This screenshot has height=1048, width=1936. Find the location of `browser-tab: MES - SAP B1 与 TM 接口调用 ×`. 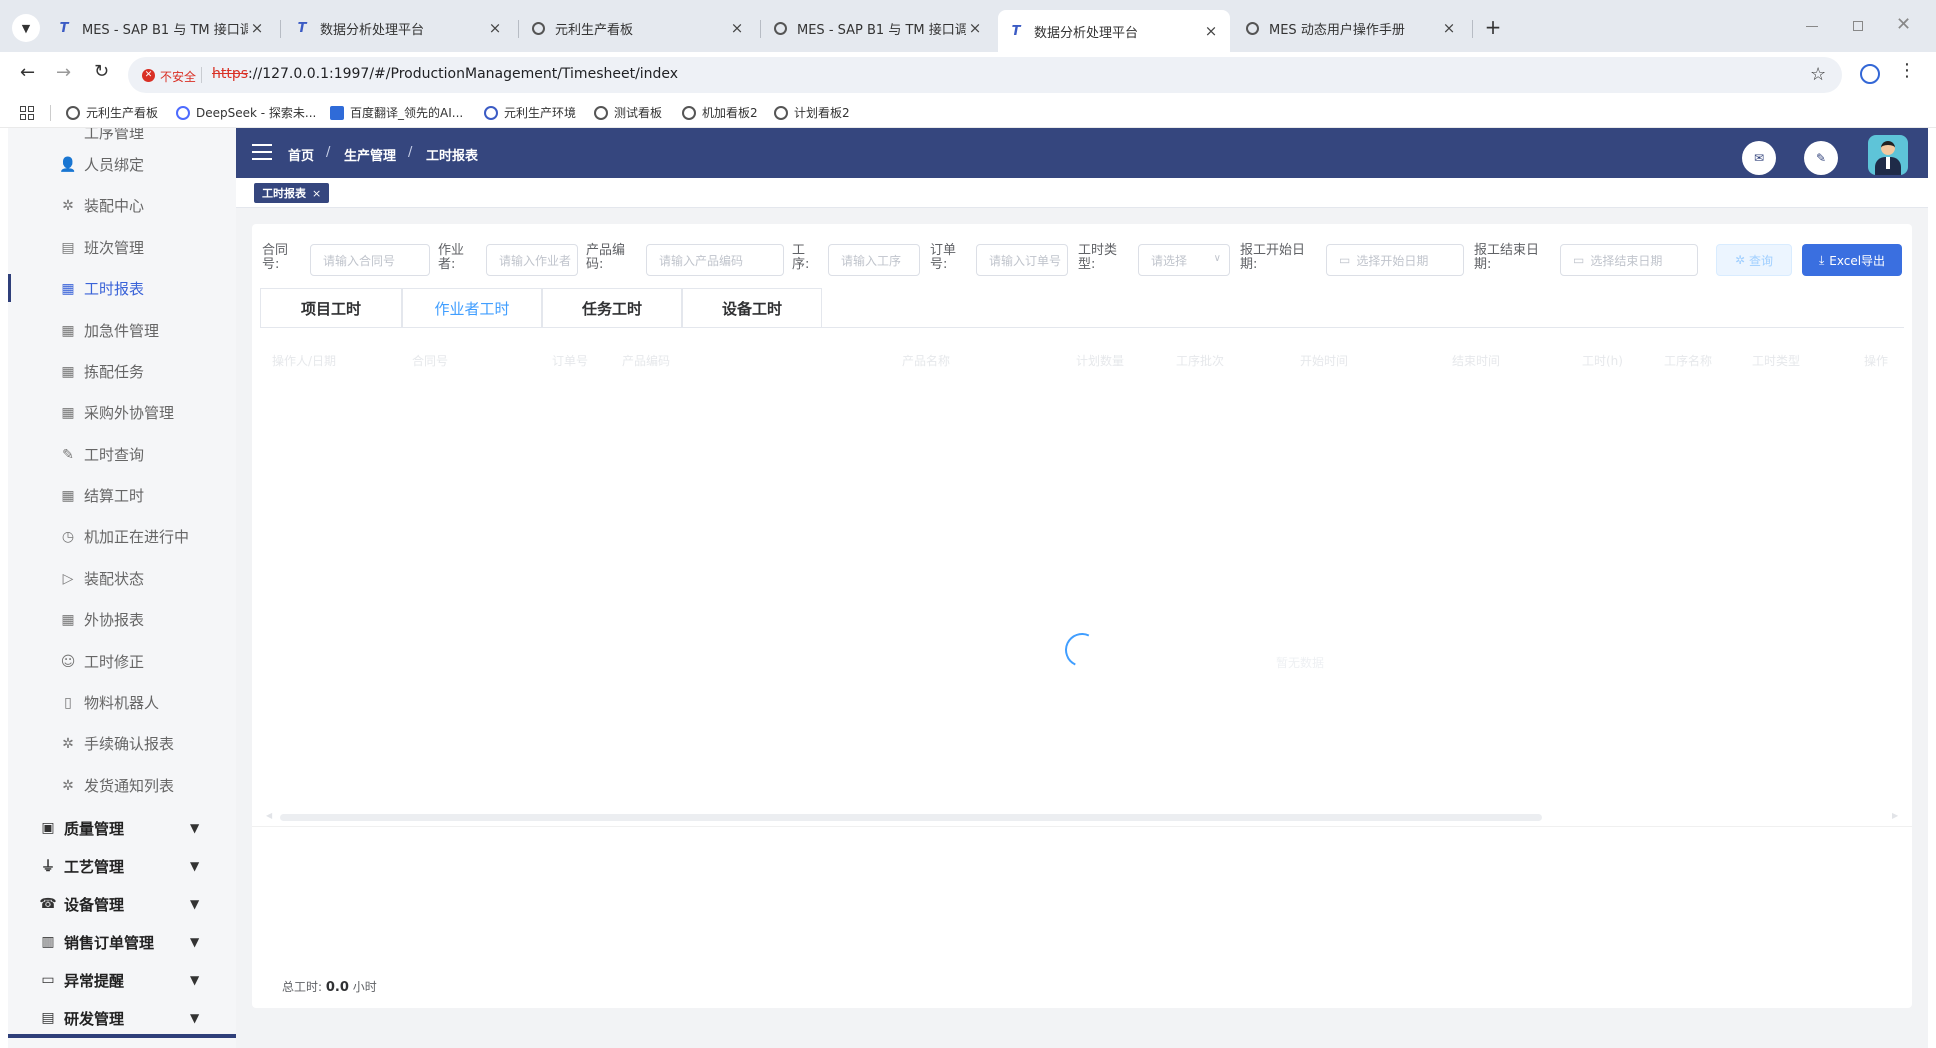

browser-tab: MES - SAP B1 与 TM 接口调用 × is located at coordinates (879, 28).